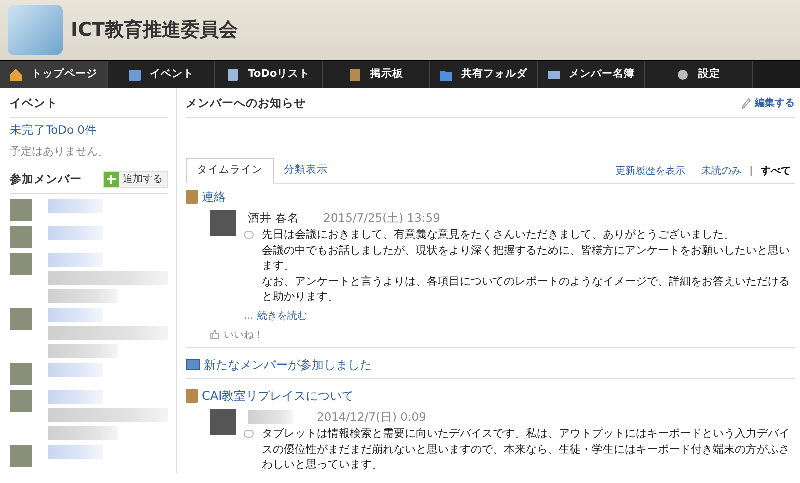  What do you see at coordinates (111, 180) in the screenshot?
I see `plus-icon` at bounding box center [111, 180].